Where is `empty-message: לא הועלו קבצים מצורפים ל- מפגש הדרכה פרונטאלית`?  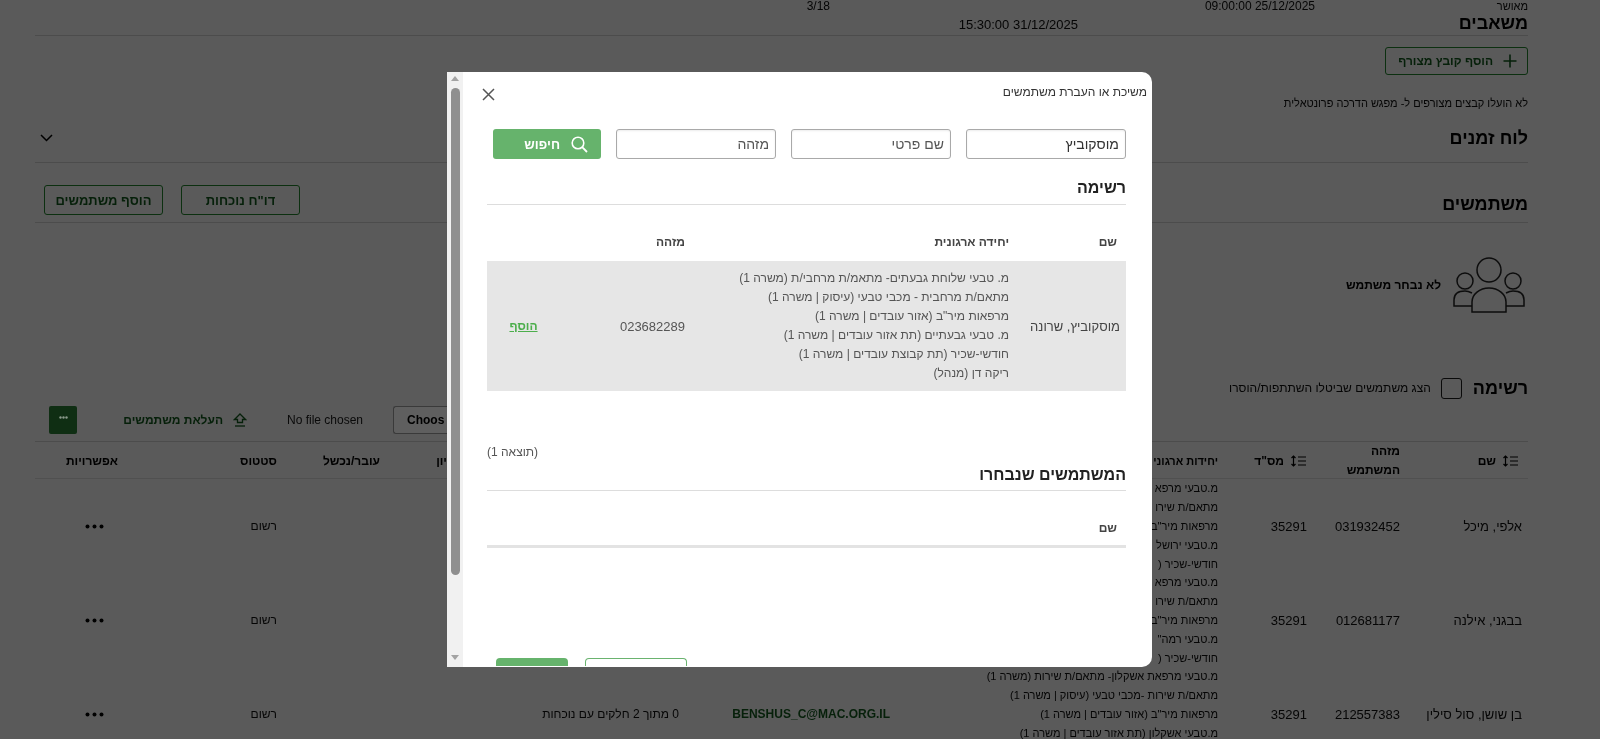
empty-message: לא הועלו קבצים מצורפים ל- מפגש הדרכה פרונטאלית is located at coordinates (1405, 103).